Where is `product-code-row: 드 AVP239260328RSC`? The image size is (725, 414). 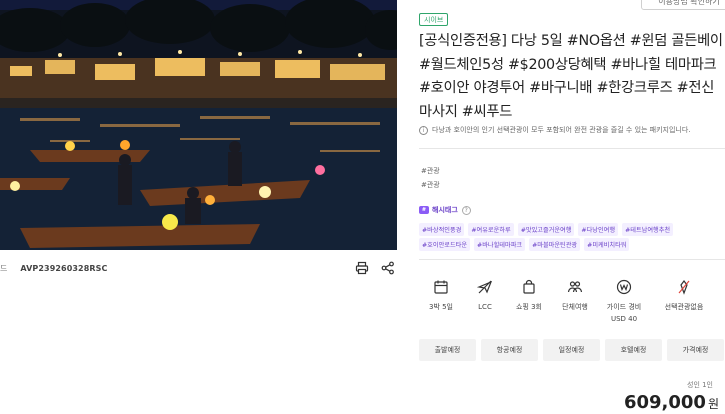
product-code-row: 드 AVP239260328RSC is located at coordinates (200, 268).